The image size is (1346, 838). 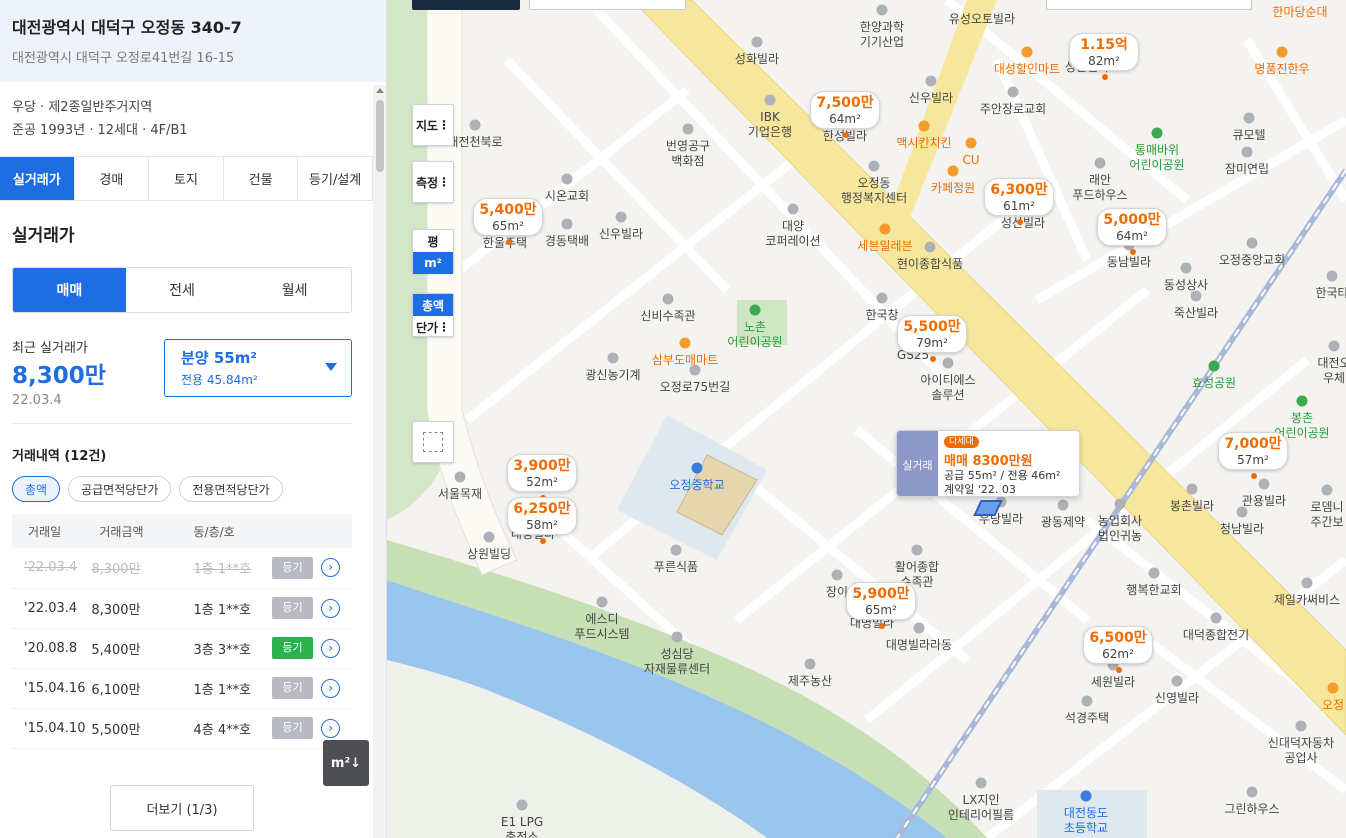 What do you see at coordinates (1247, 169) in the screenshot?
I see `map-place-label: 잠미연립` at bounding box center [1247, 169].